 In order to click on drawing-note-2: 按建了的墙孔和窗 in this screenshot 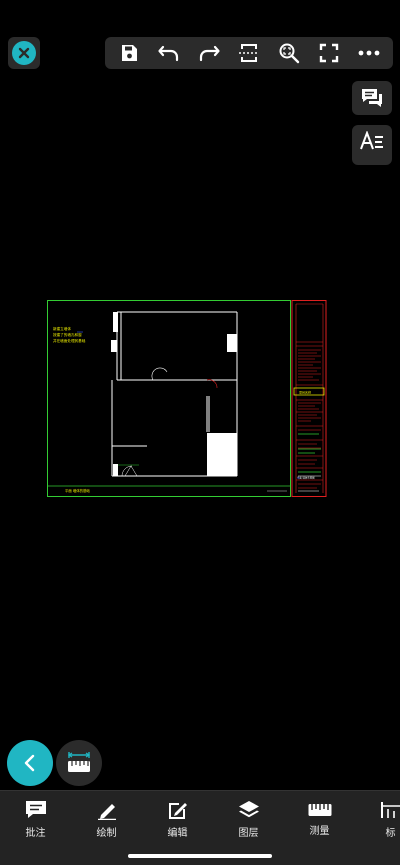, I will do `click(67, 334)`.